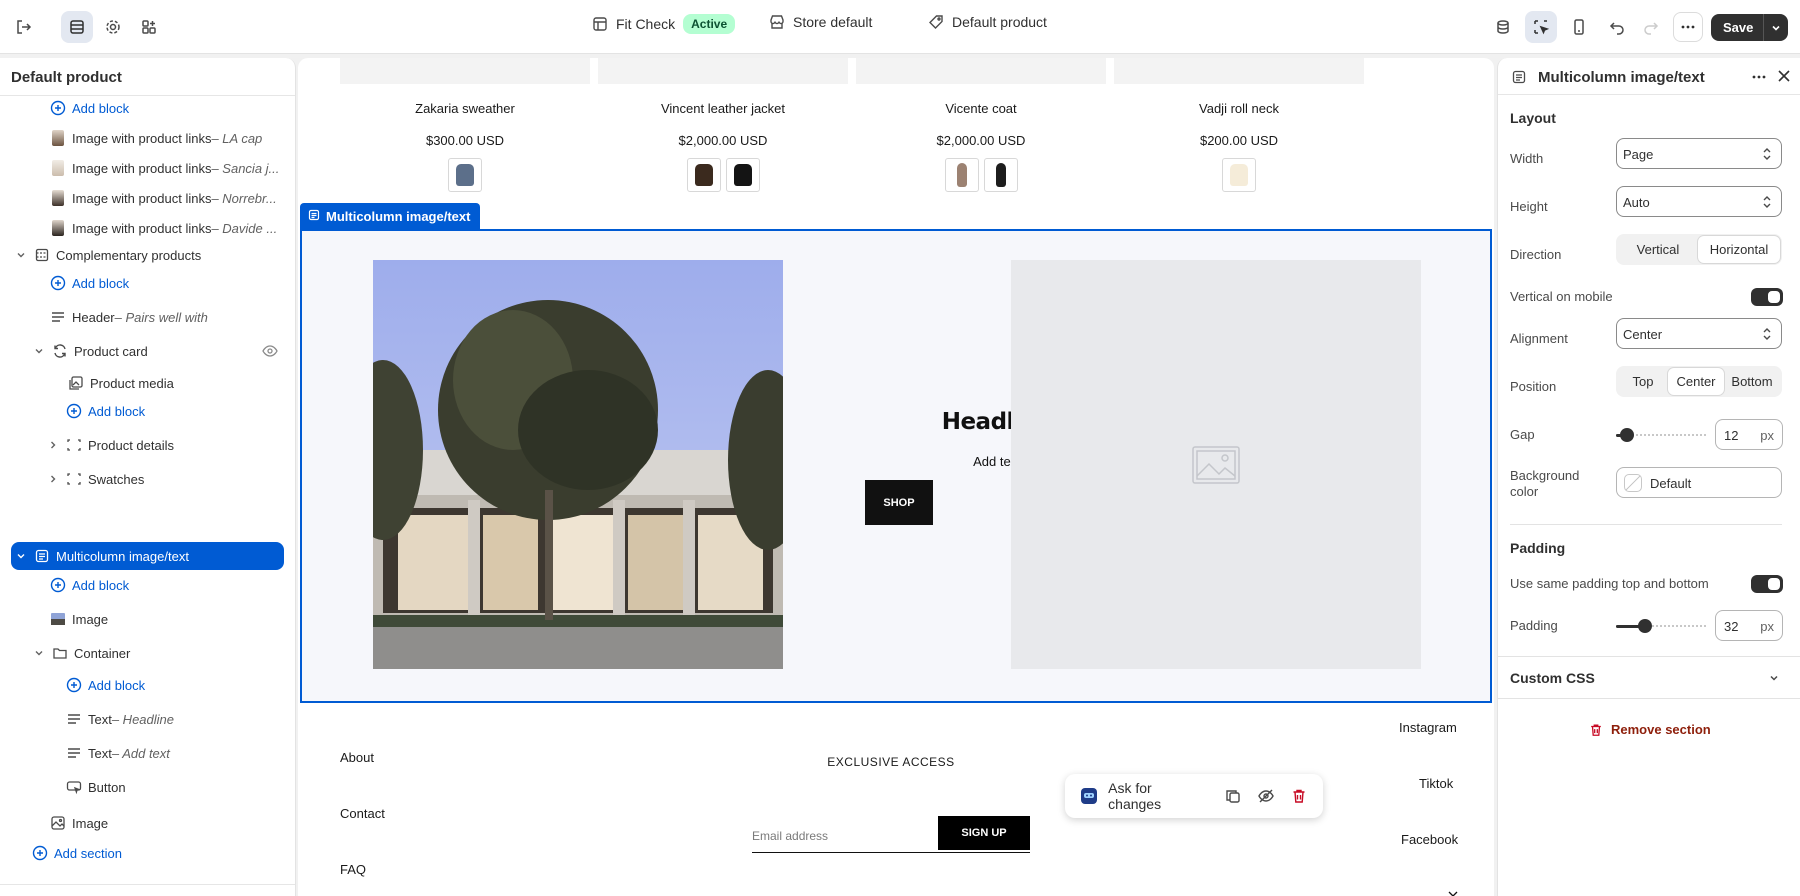 Image resolution: width=1800 pixels, height=896 pixels. I want to click on undo-icon, so click(1617, 27).